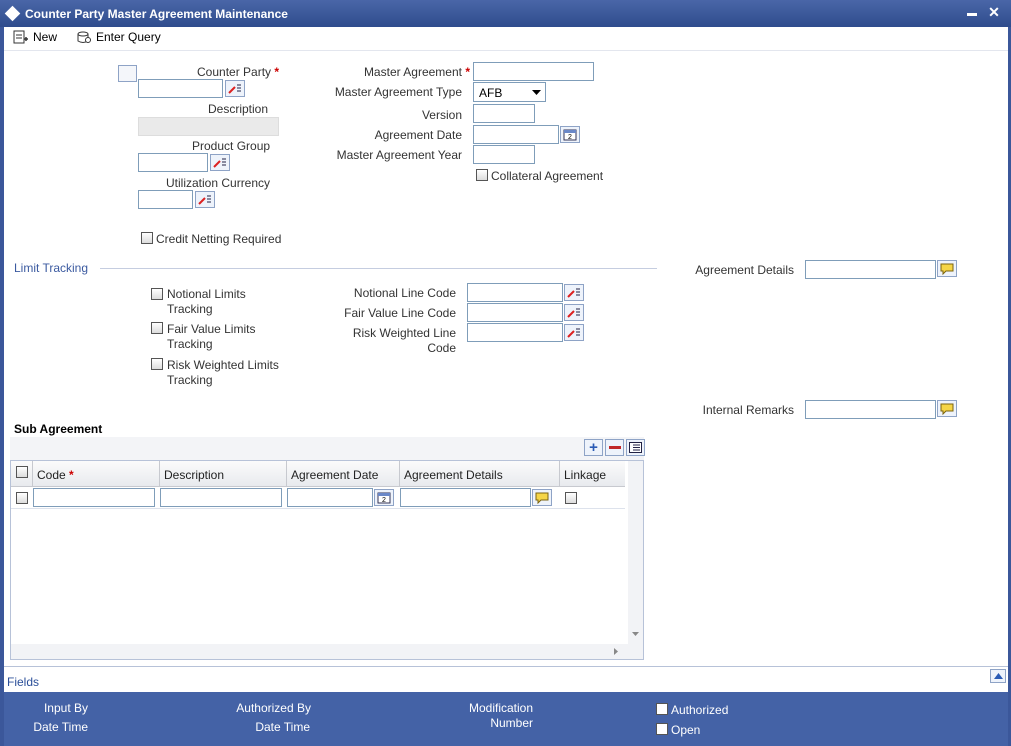 This screenshot has width=1011, height=746. Describe the element at coordinates (127, 73) in the screenshot. I see `expand-details-button` at that location.